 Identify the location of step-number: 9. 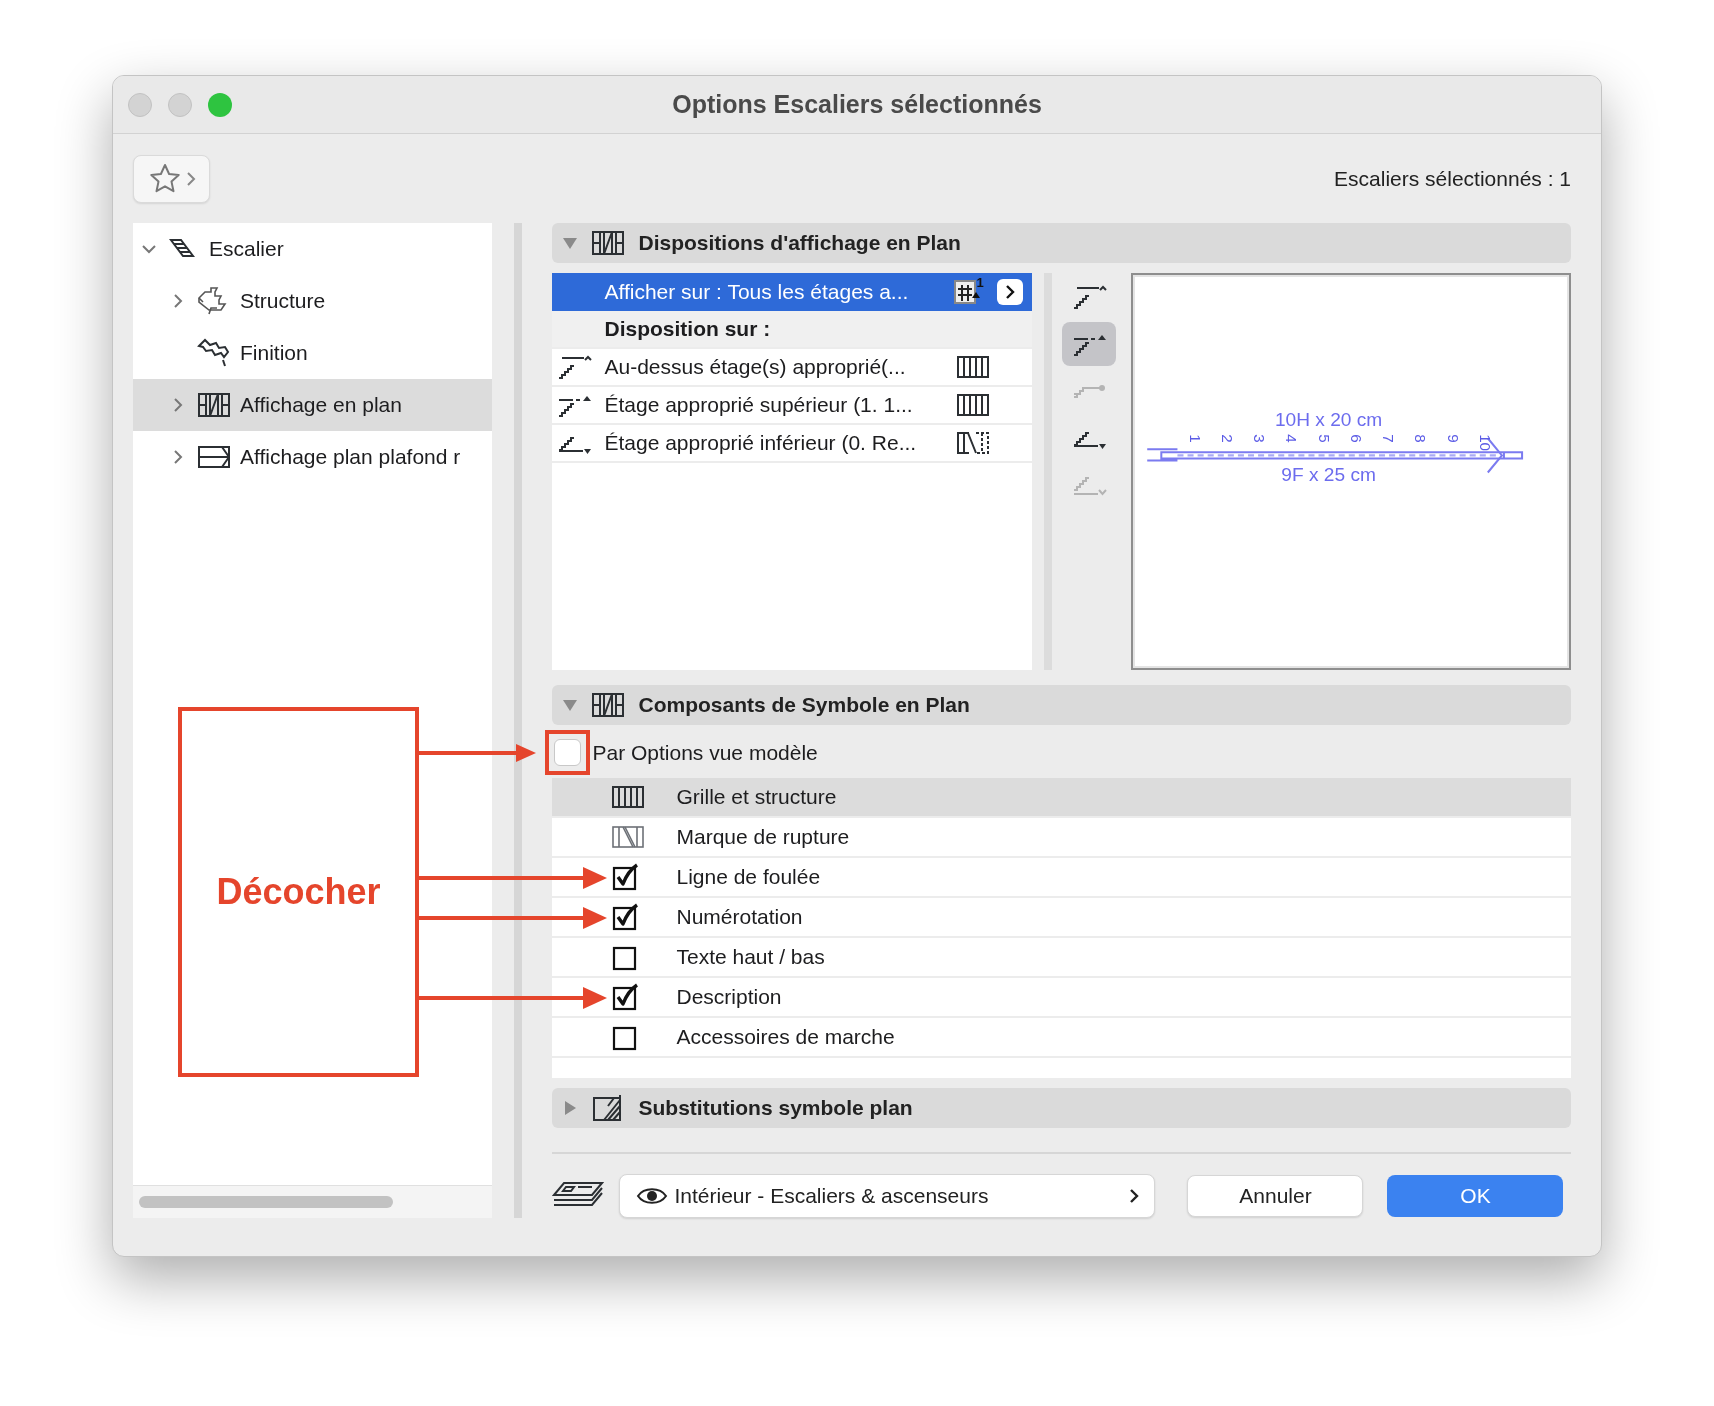
(1453, 438).